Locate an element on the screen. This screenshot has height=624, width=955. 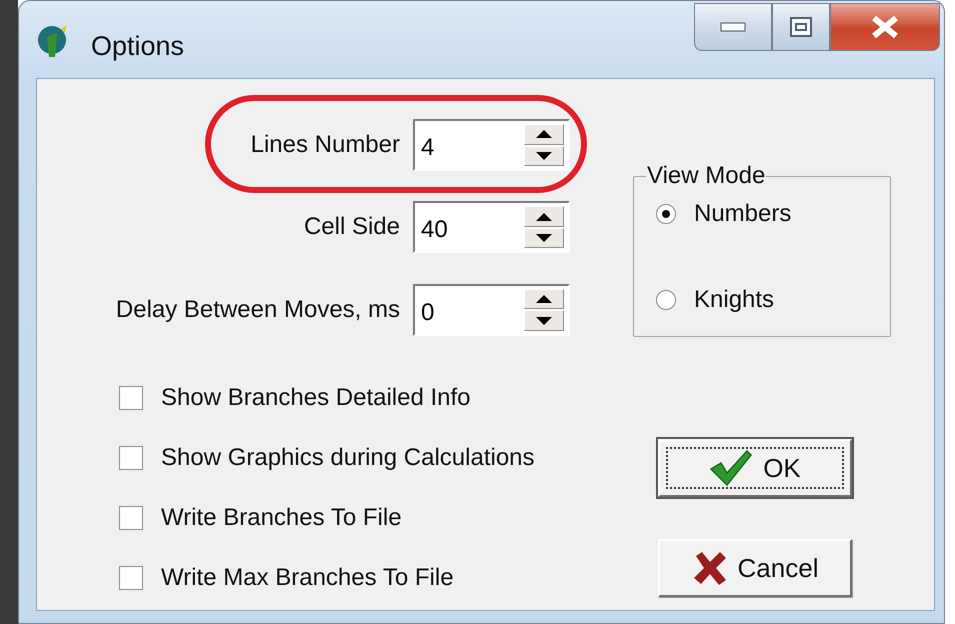
maximize-button is located at coordinates (801, 27).